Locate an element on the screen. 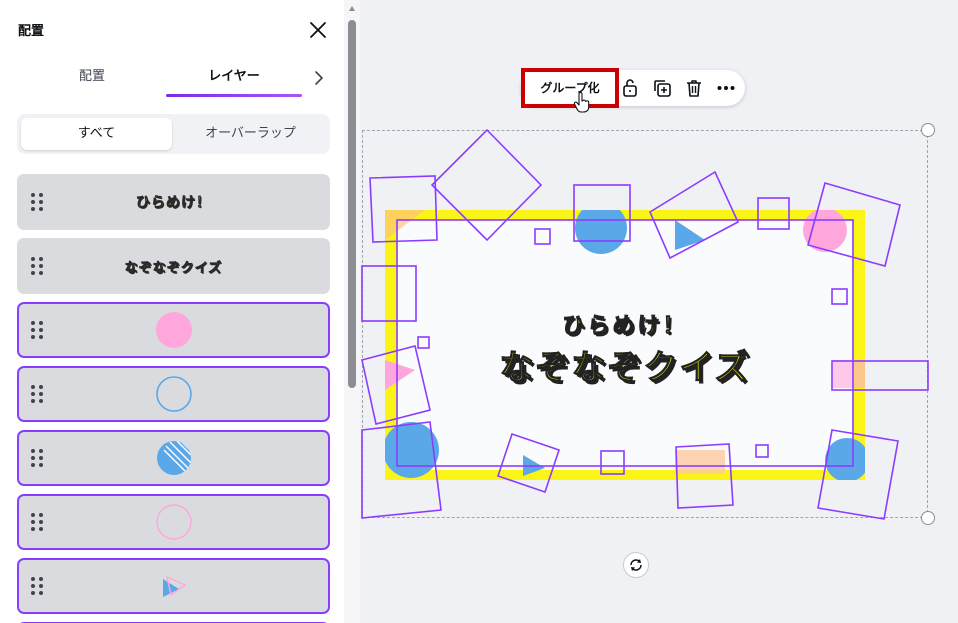  design-title-line2: なぞなぞクイズ is located at coordinates (625, 367).